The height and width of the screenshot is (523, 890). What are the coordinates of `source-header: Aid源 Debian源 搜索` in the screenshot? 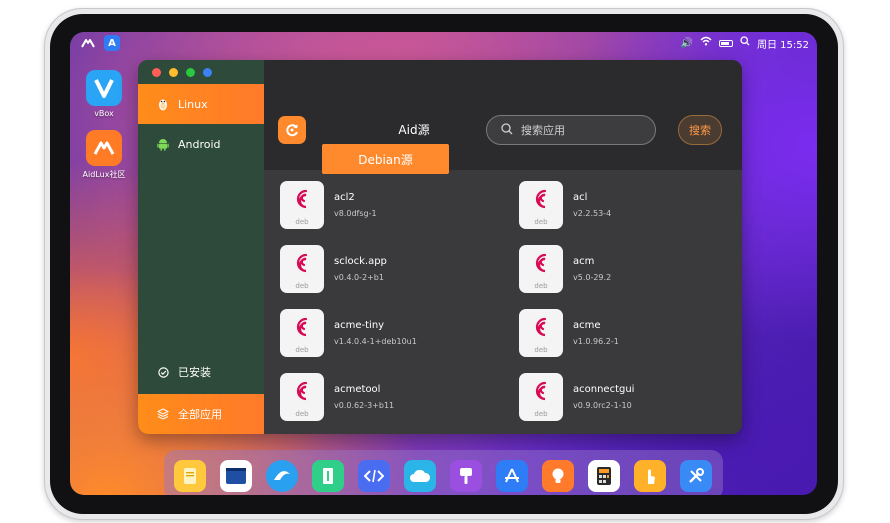 It's located at (503, 117).